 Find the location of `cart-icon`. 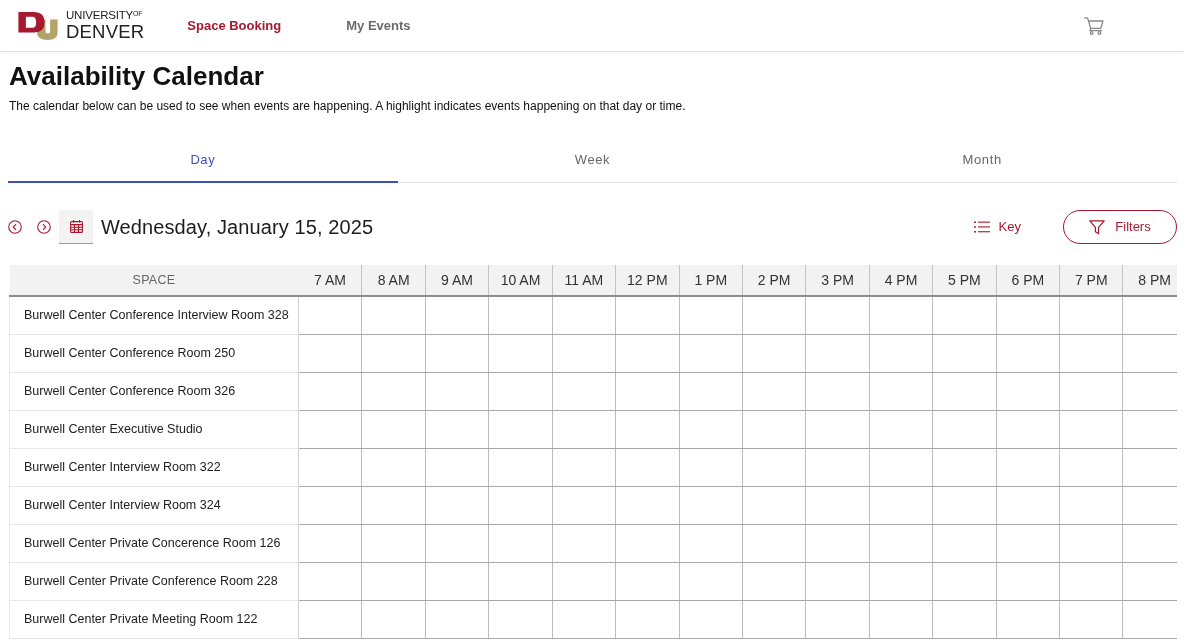

cart-icon is located at coordinates (1094, 25).